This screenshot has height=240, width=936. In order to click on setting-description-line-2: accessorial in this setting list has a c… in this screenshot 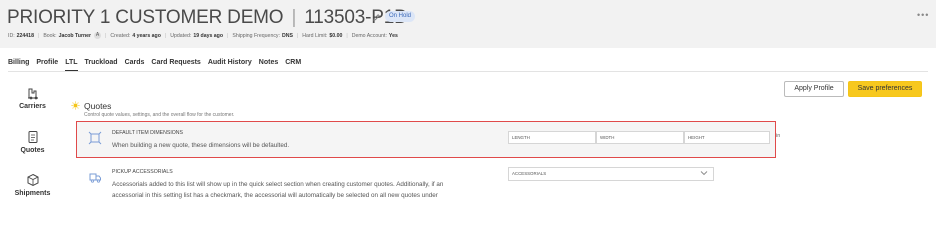, I will do `click(275, 195)`.